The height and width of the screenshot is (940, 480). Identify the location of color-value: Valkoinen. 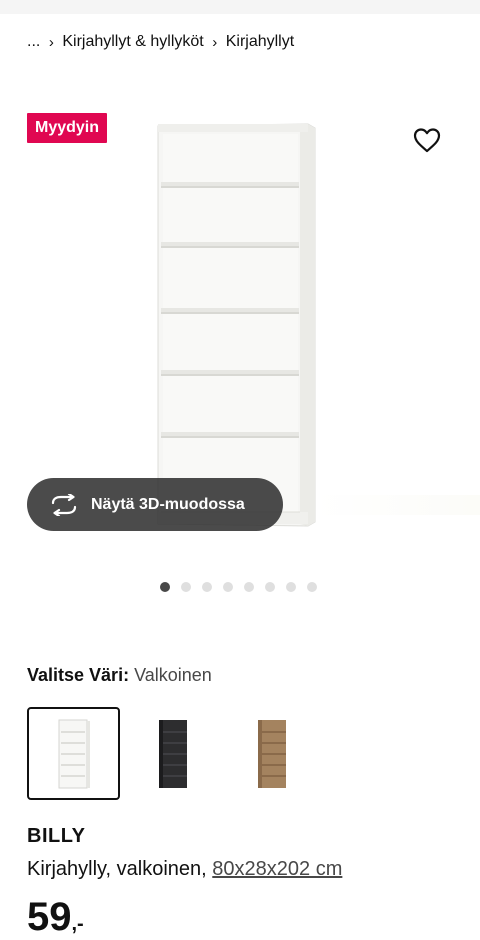
(173, 675).